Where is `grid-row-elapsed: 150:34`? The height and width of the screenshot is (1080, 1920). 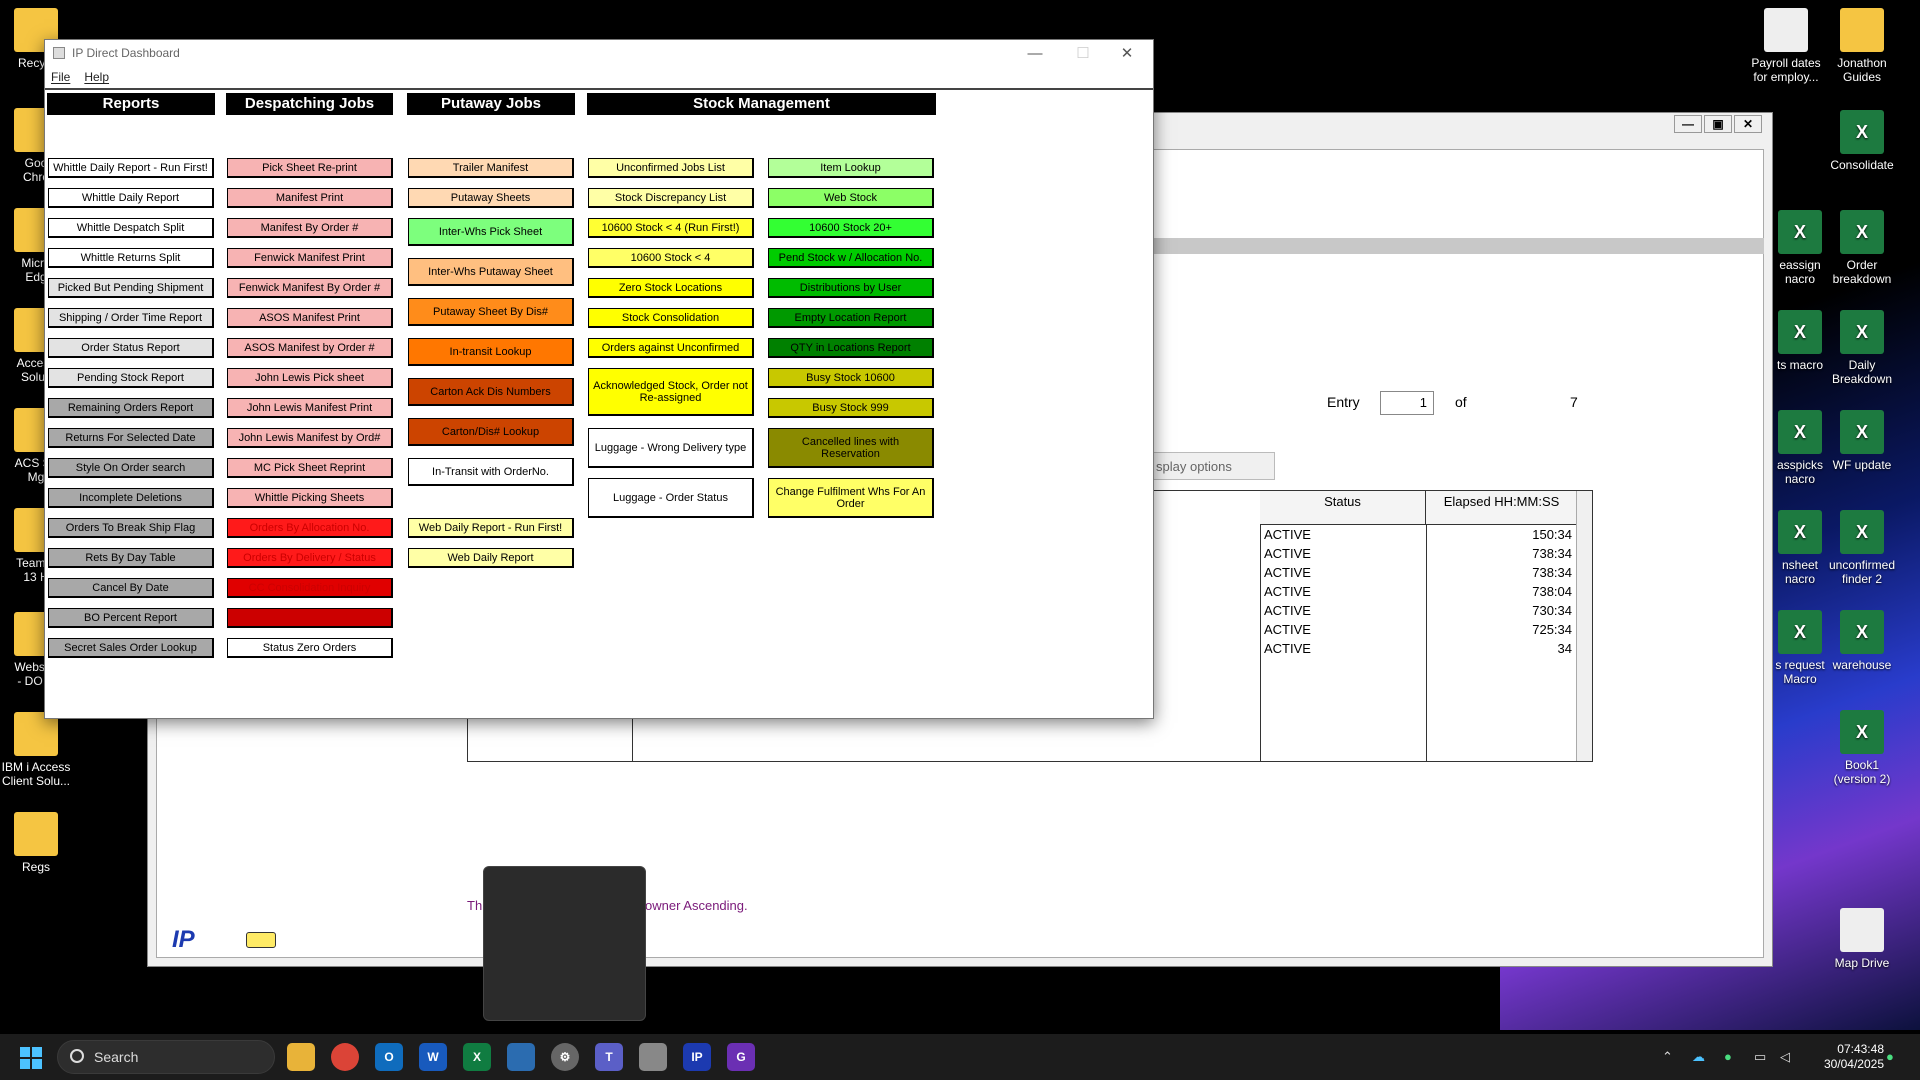
grid-row-elapsed: 150:34 is located at coordinates (1501, 536).